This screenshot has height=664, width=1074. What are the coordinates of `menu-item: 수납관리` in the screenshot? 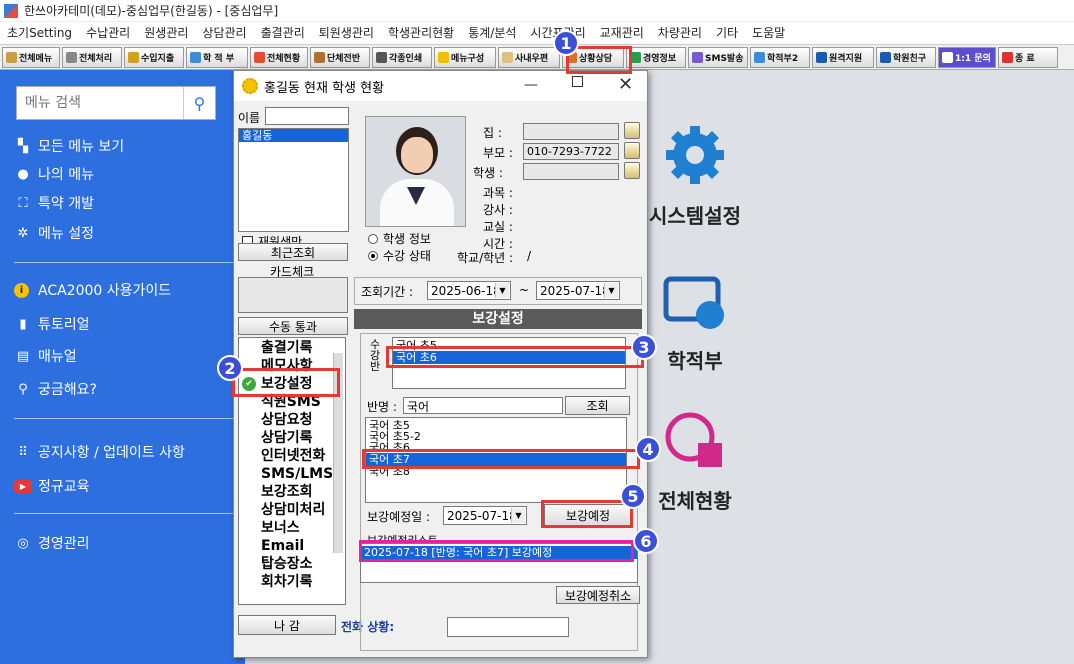 It's located at (108, 32).